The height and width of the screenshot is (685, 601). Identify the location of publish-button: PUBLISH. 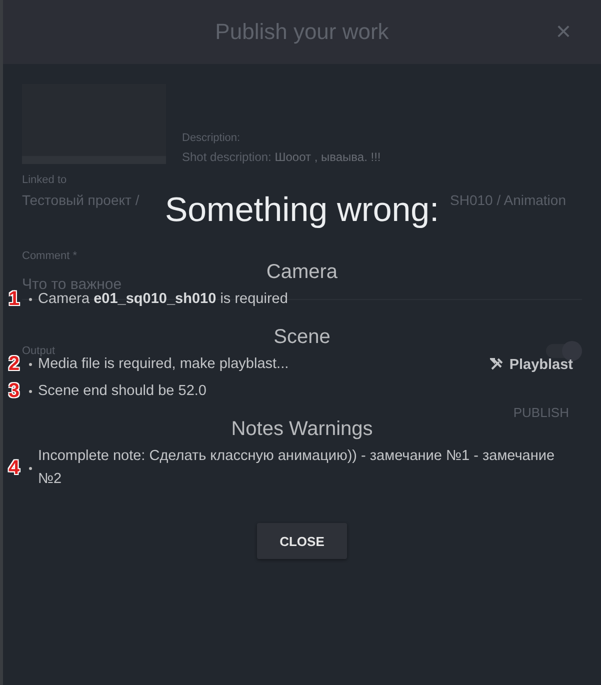
(541, 412).